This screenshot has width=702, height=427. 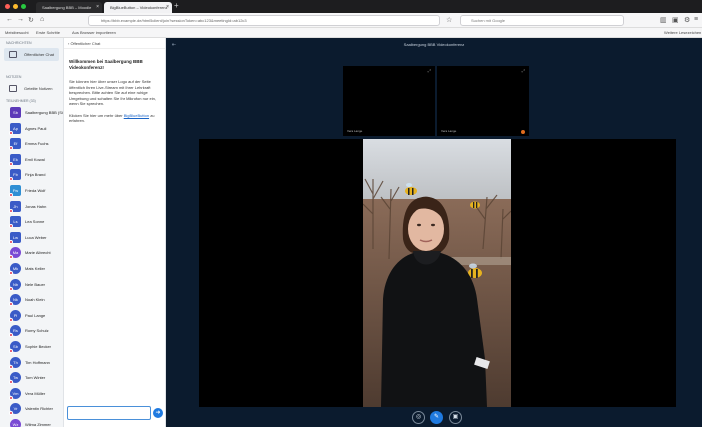 I want to click on tab-label: Saalbergung BBB – Moodle, so click(x=67, y=7).